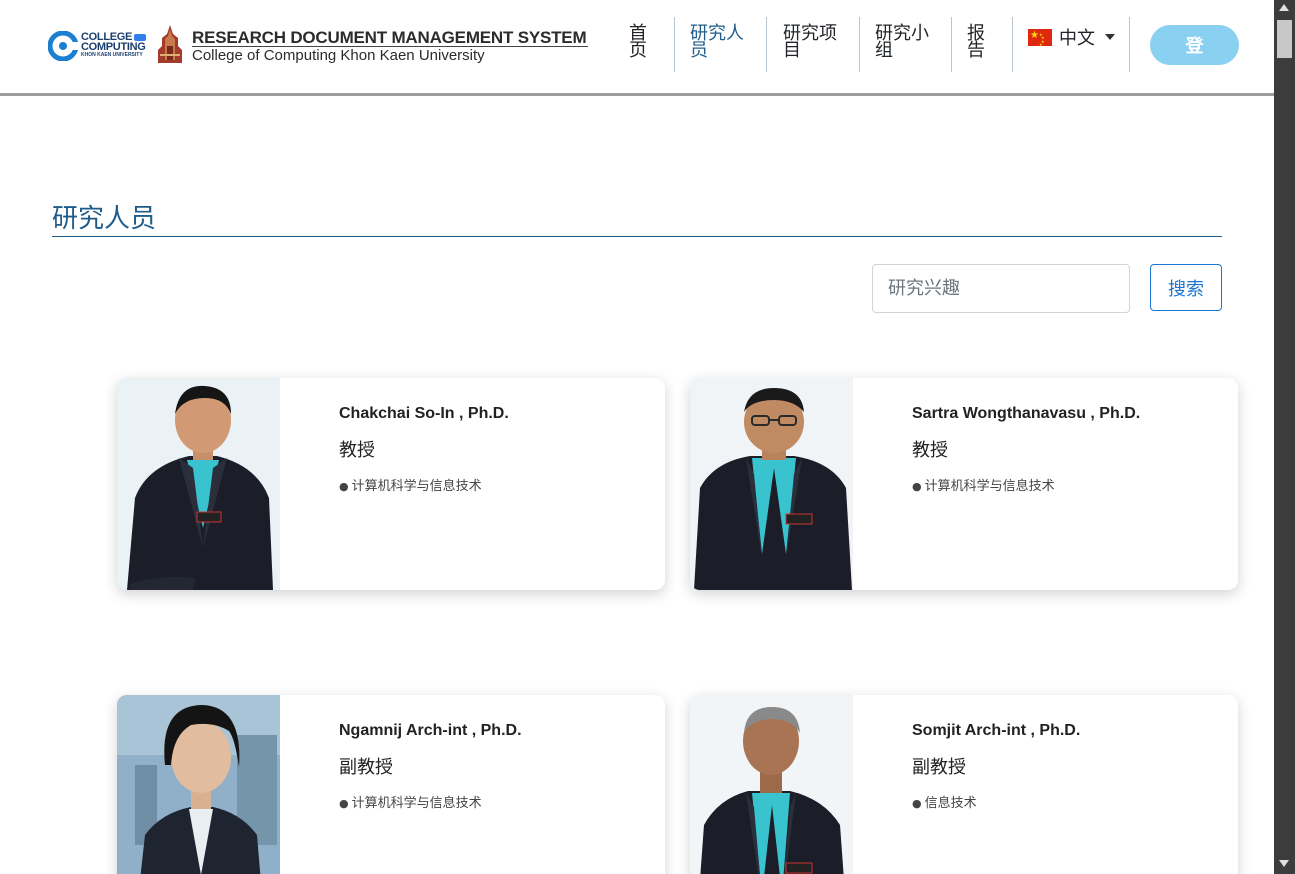 The image size is (1295, 874). What do you see at coordinates (810, 43) in the screenshot?
I see `nav-projects: 研究项 目` at bounding box center [810, 43].